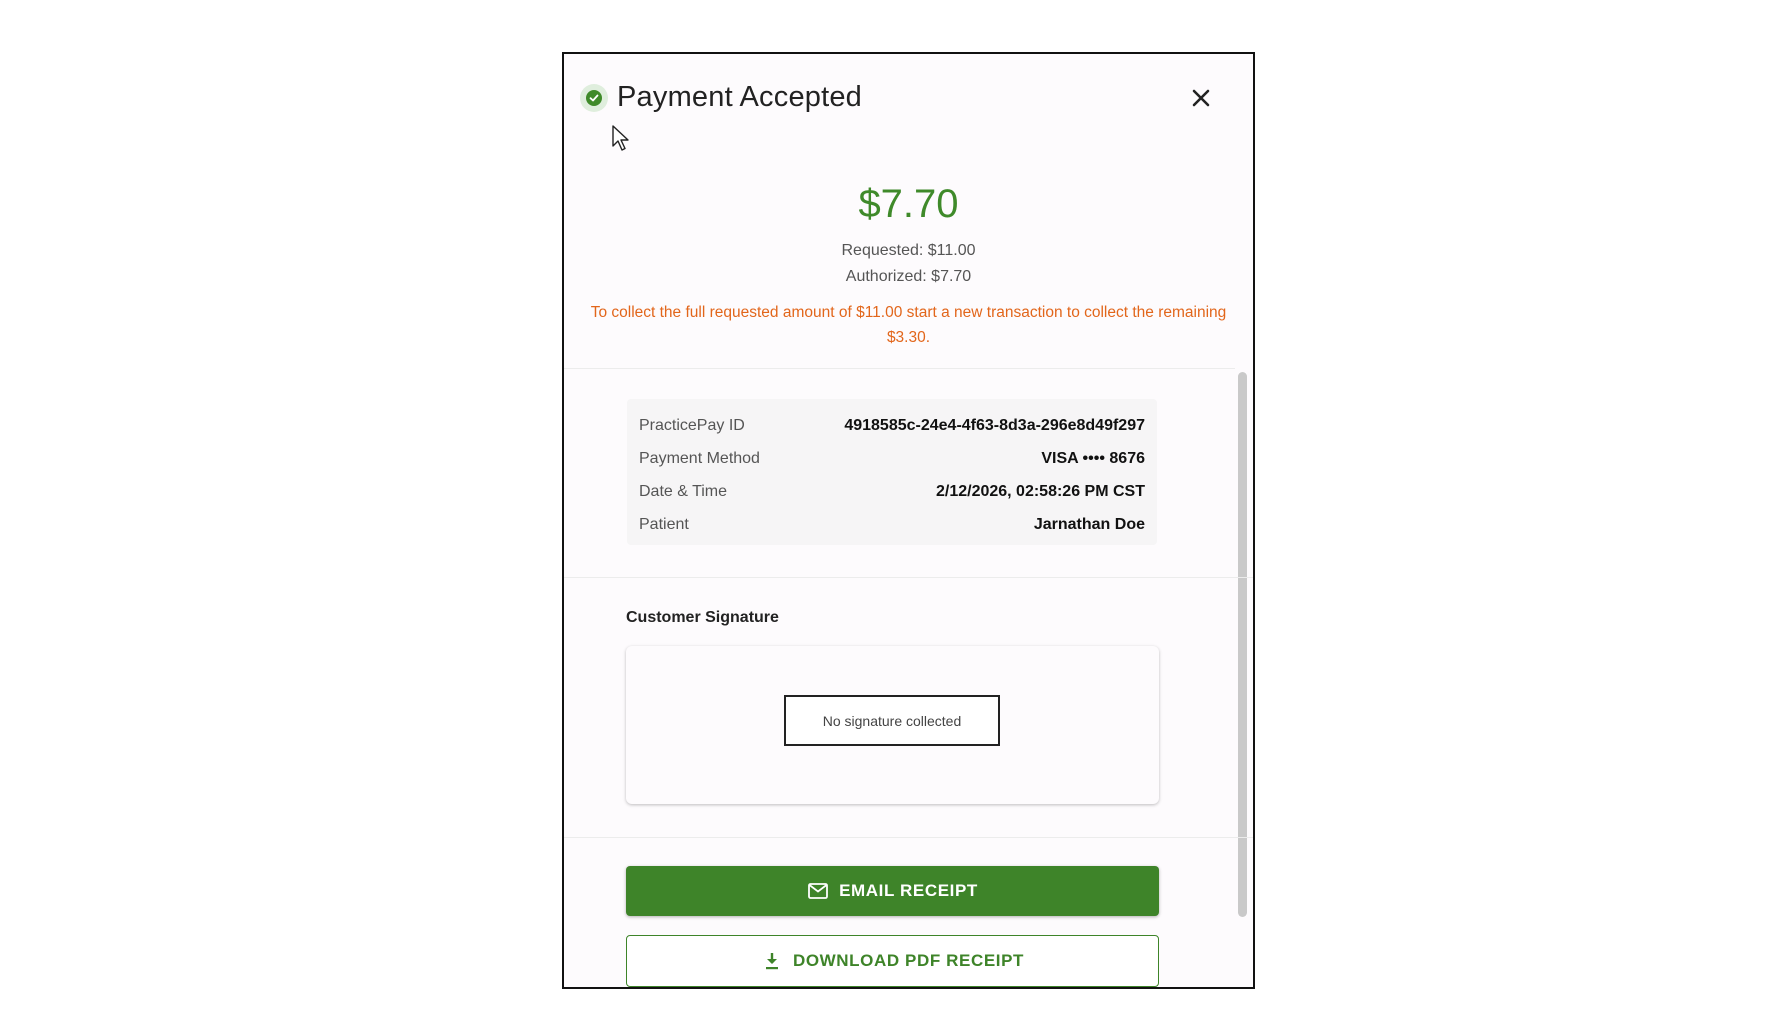 The image size is (1768, 1030). Describe the element at coordinates (908, 960) in the screenshot. I see `download-pdf-receipt-label: DOWNLOAD PDF RECEIPT` at that location.